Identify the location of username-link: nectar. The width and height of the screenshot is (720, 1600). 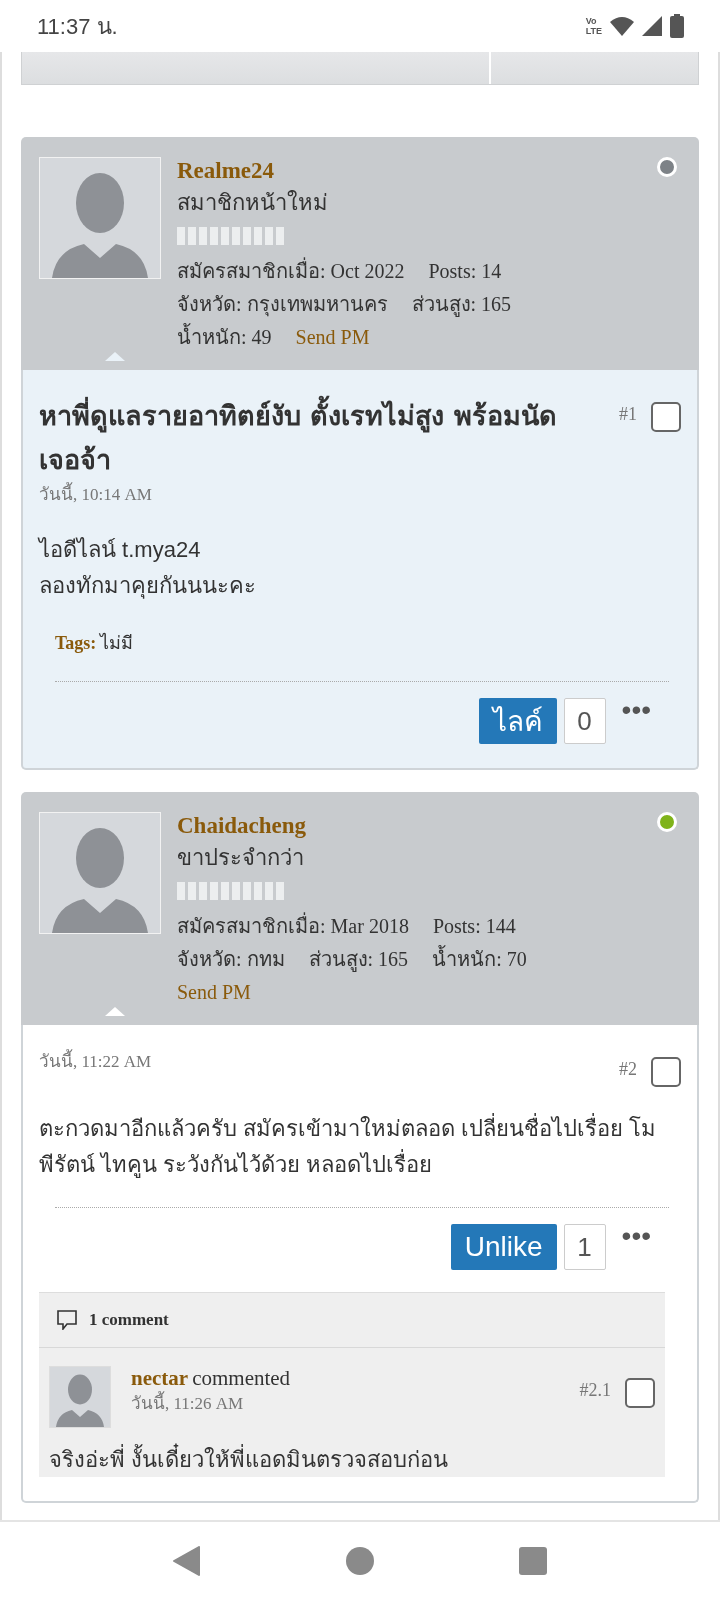
(160, 1378).